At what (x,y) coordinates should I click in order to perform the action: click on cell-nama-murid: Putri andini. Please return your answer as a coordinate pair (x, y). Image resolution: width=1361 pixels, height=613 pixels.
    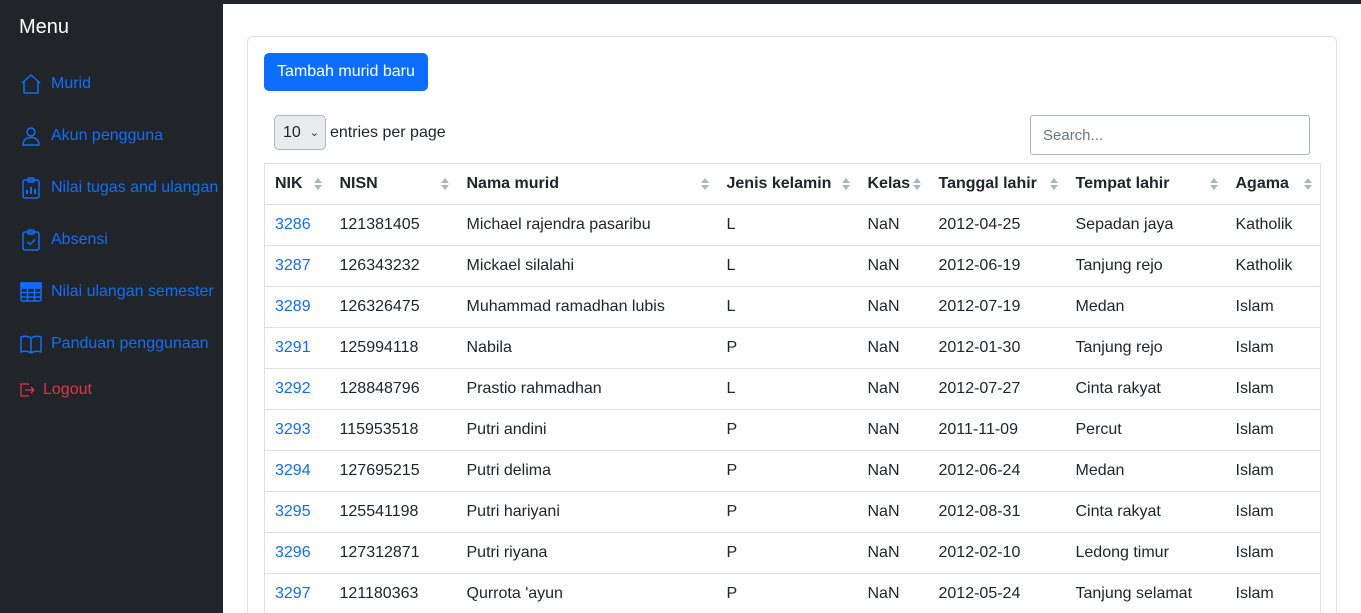
    Looking at the image, I should click on (586, 430).